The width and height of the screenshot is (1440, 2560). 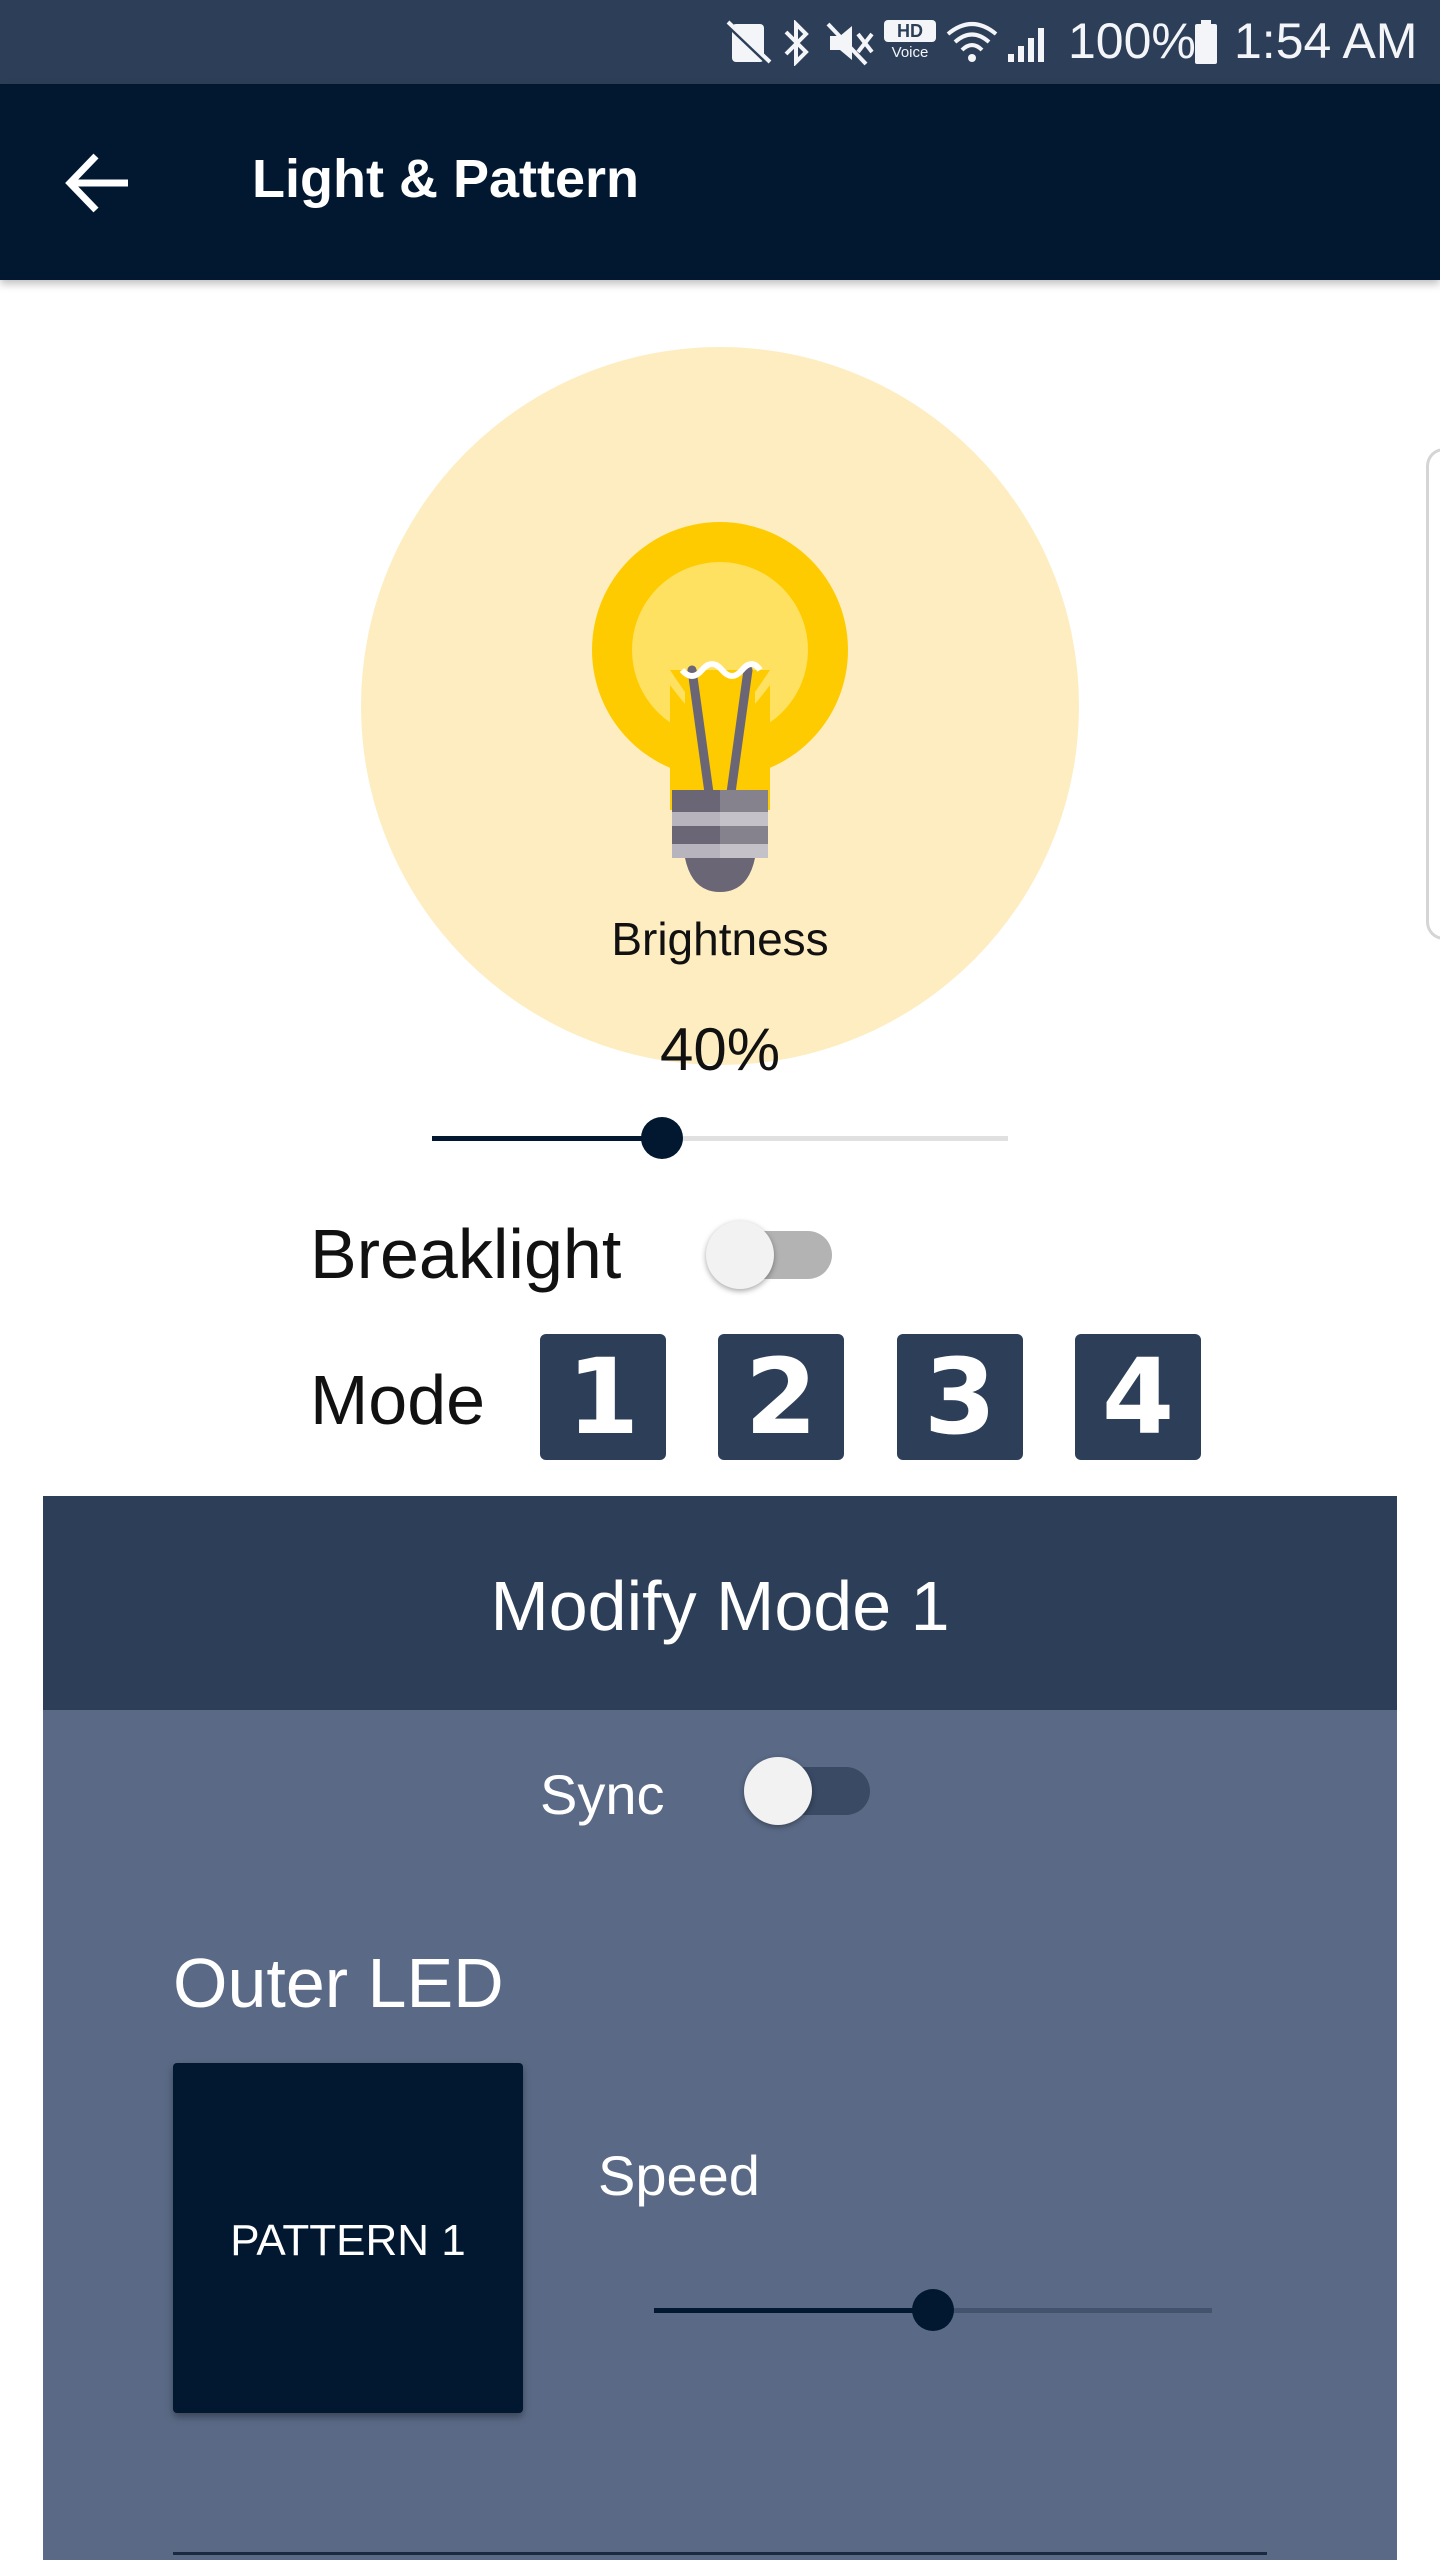 I want to click on bluetooth-icon, so click(x=796, y=43).